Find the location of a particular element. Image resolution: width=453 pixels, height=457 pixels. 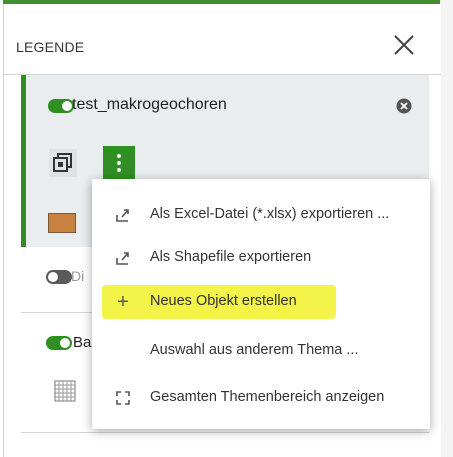

menu-item-show-extent: Gesamten Themenbereich anzeigen is located at coordinates (261, 398).